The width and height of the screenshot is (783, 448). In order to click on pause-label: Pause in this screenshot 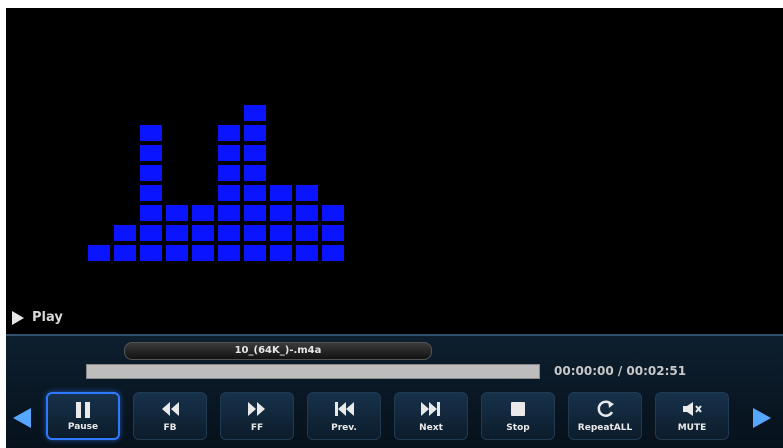, I will do `click(83, 427)`.